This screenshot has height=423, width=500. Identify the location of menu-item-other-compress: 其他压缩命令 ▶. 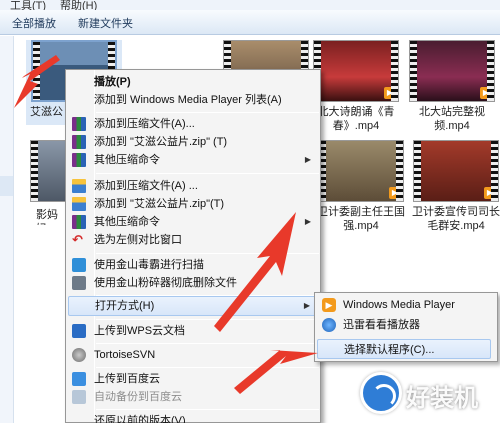
(193, 160).